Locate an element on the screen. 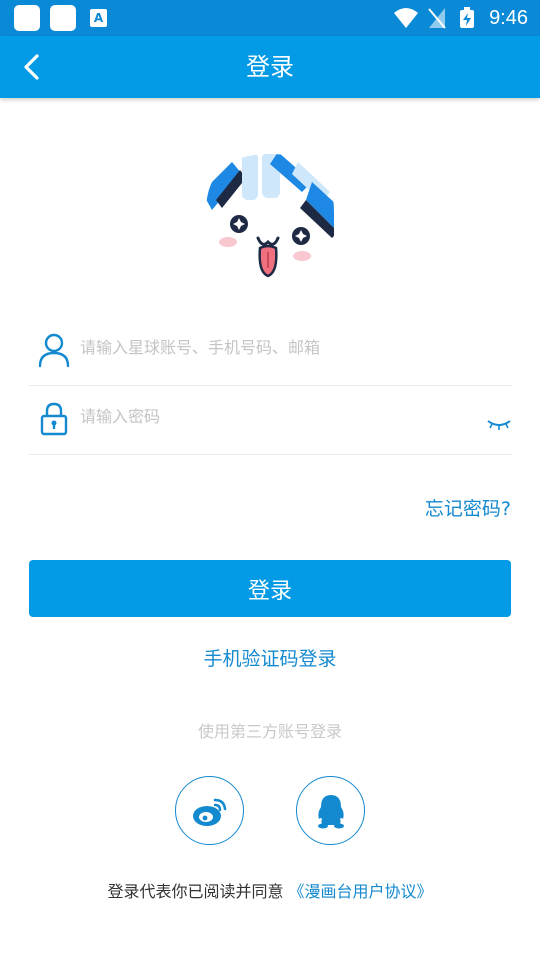 The width and height of the screenshot is (540, 960). signal-icon is located at coordinates (437, 18).